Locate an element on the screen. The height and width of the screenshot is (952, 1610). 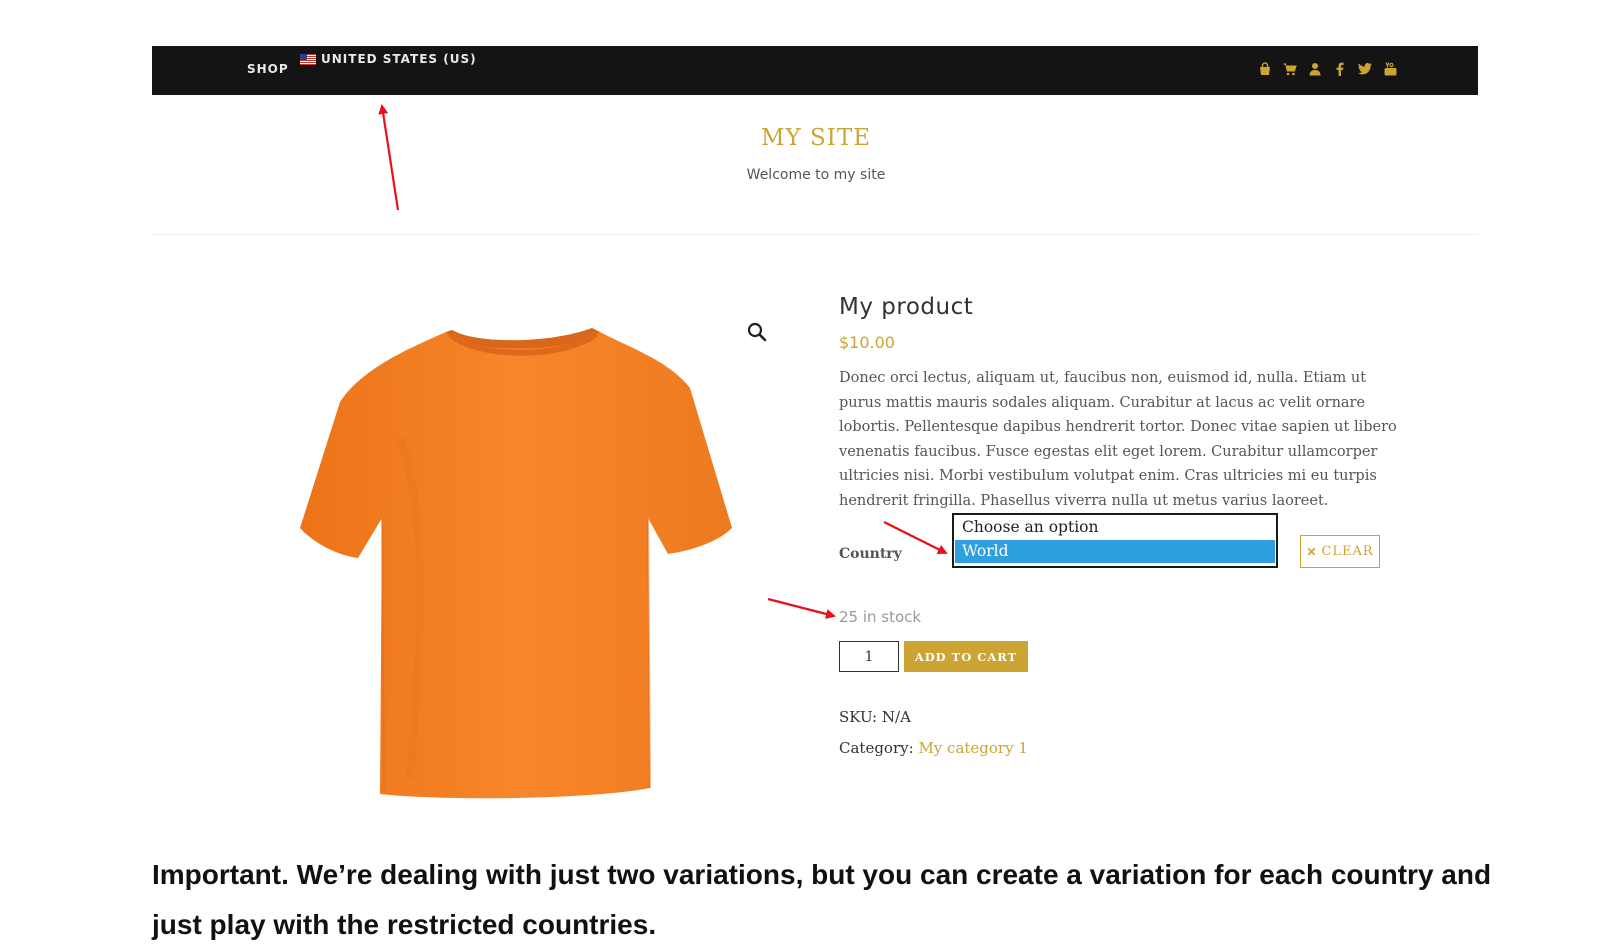
stock-status: 25 in stock is located at coordinates (880, 617).